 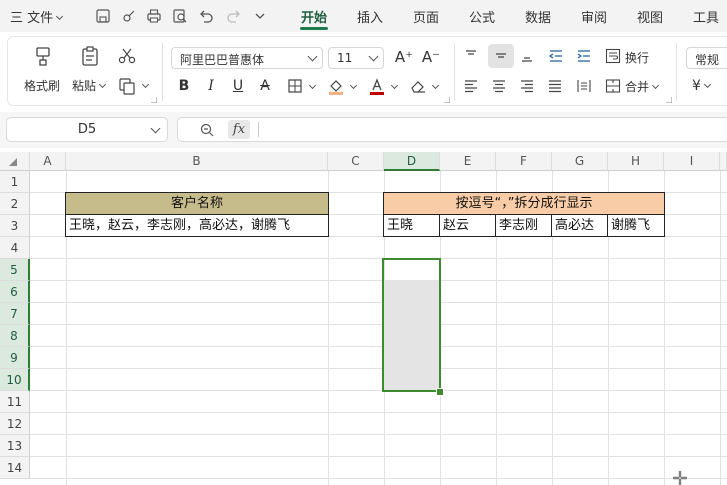 What do you see at coordinates (467, 225) in the screenshot?
I see `cell-e3: 赵云` at bounding box center [467, 225].